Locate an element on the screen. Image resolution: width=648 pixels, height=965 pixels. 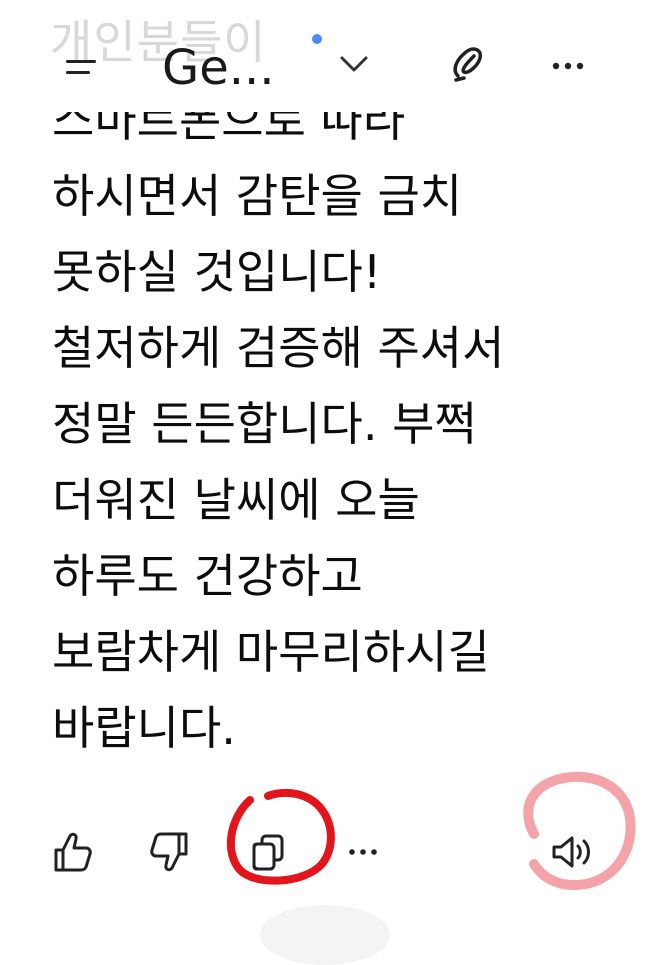
thumbs-down-icon is located at coordinates (170, 852).